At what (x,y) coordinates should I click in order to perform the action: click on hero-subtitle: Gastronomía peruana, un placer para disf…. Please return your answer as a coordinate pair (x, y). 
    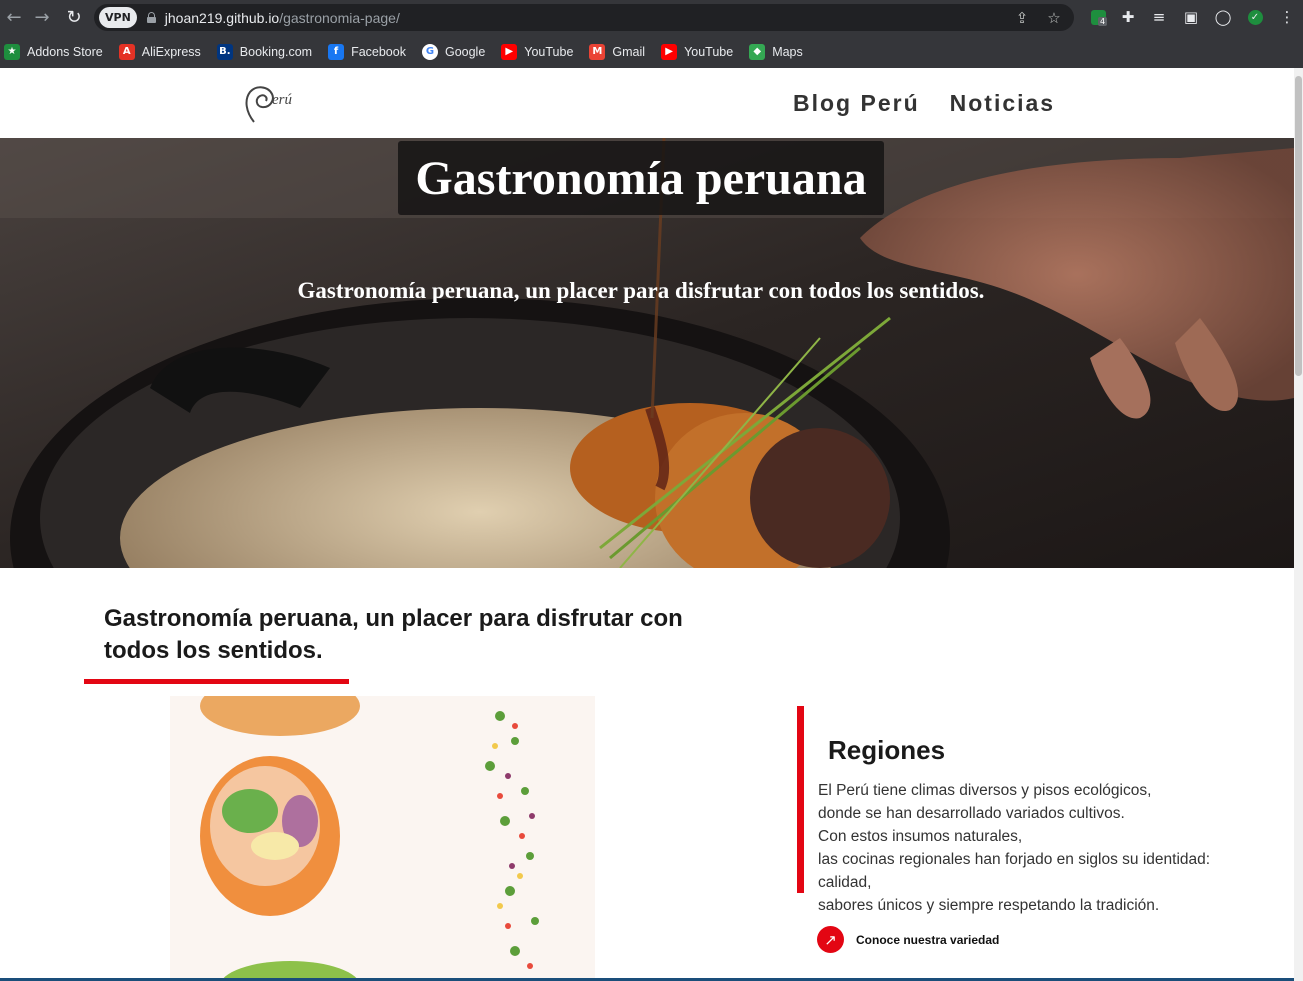
    Looking at the image, I should click on (641, 290).